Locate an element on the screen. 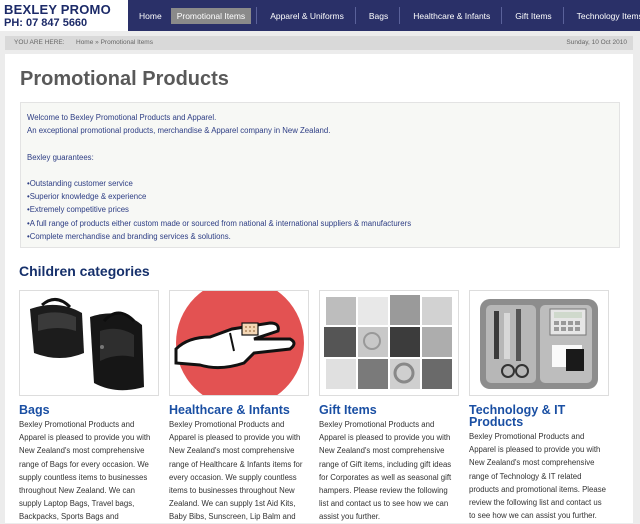  nav-gift-items: Gift Items is located at coordinates (533, 16).